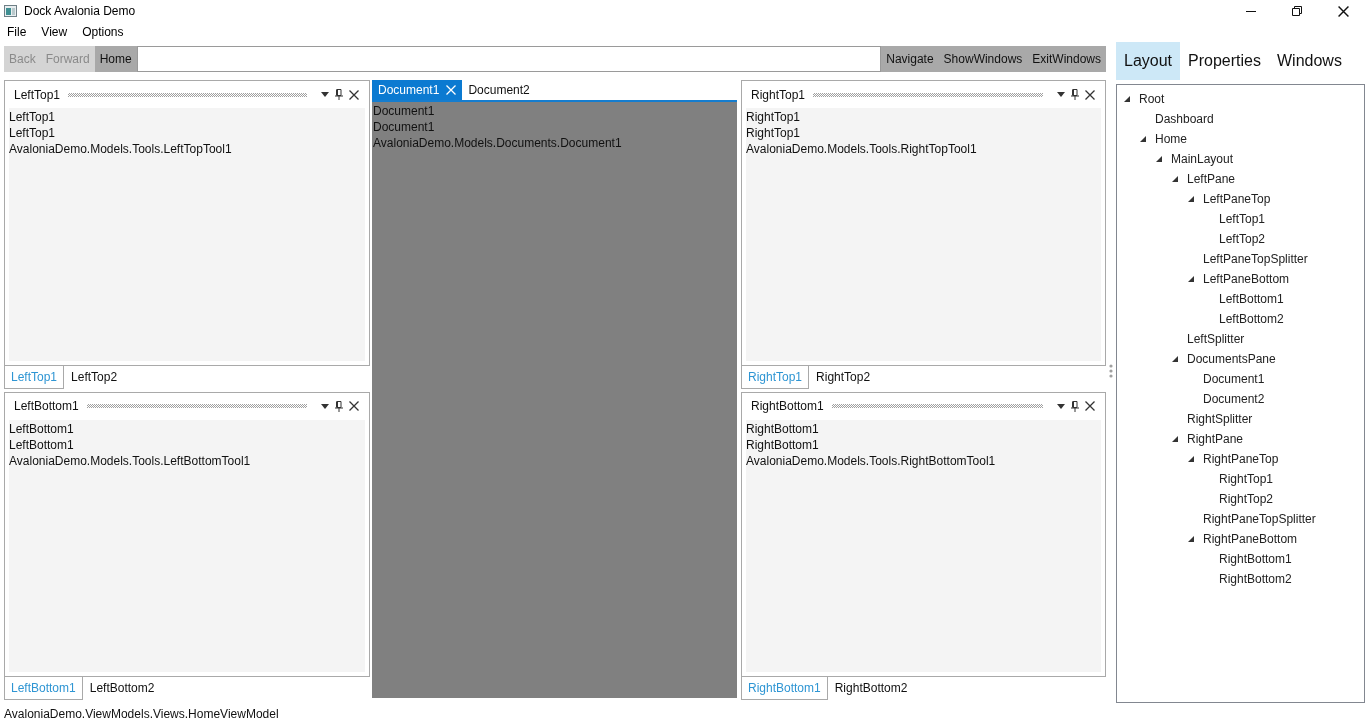 The height and width of the screenshot is (728, 1366). I want to click on tree-item: DocumentsPane, so click(1231, 359).